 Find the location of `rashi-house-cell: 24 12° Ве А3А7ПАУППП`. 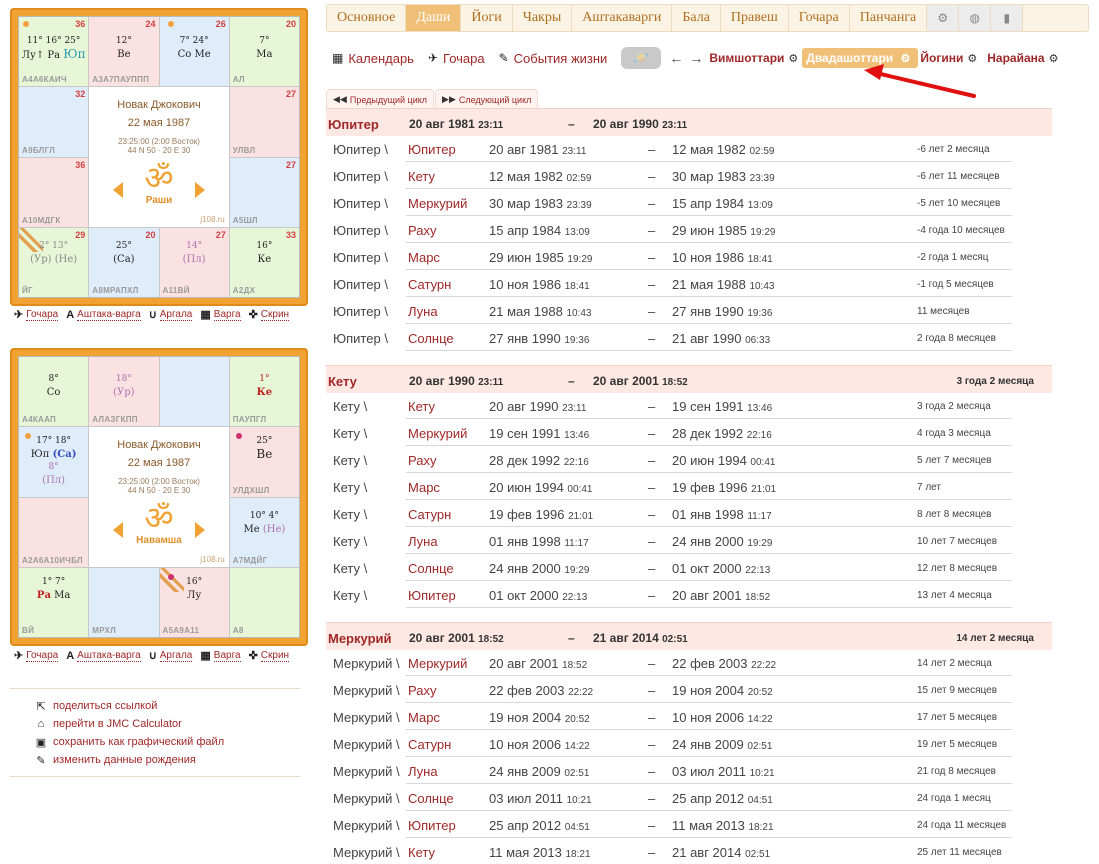

rashi-house-cell: 24 12° Ве А3А7ПАУППП is located at coordinates (124, 52).